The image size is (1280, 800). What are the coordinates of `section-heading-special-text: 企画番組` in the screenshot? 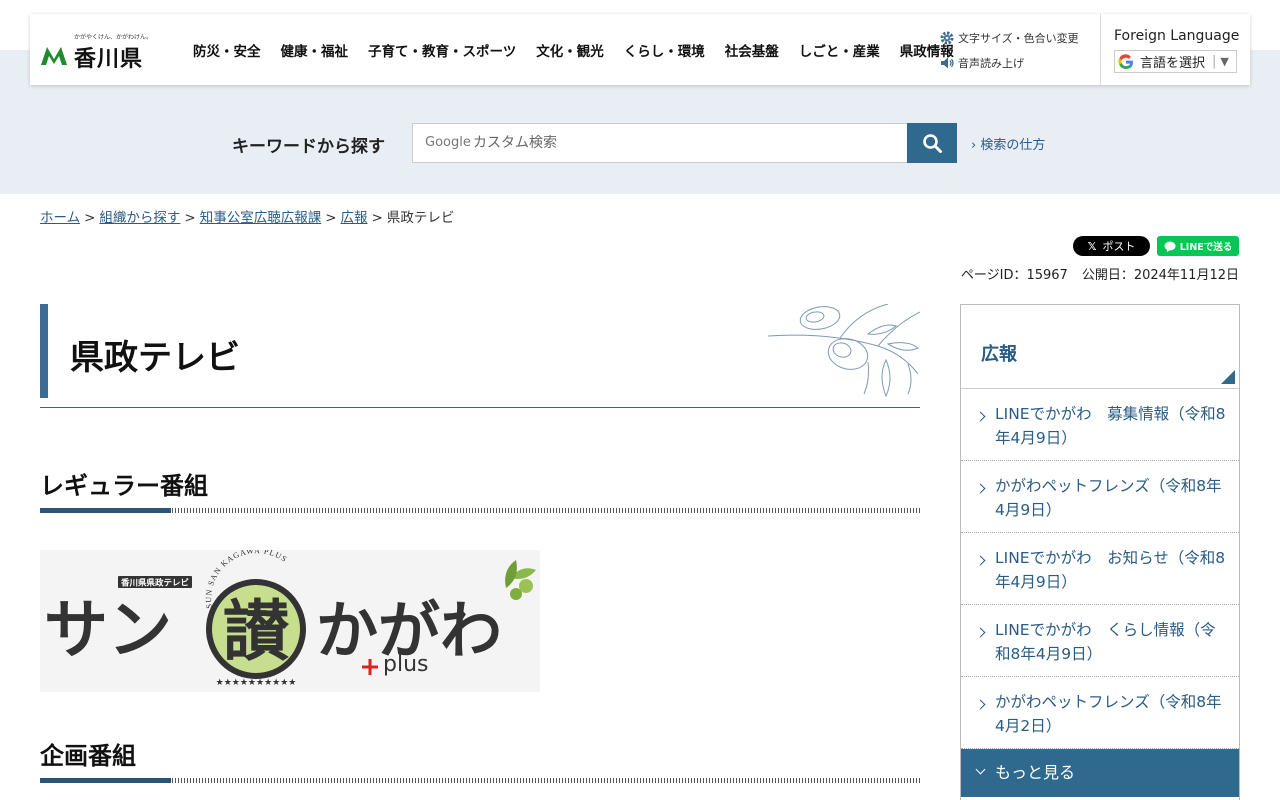 It's located at (88, 756).